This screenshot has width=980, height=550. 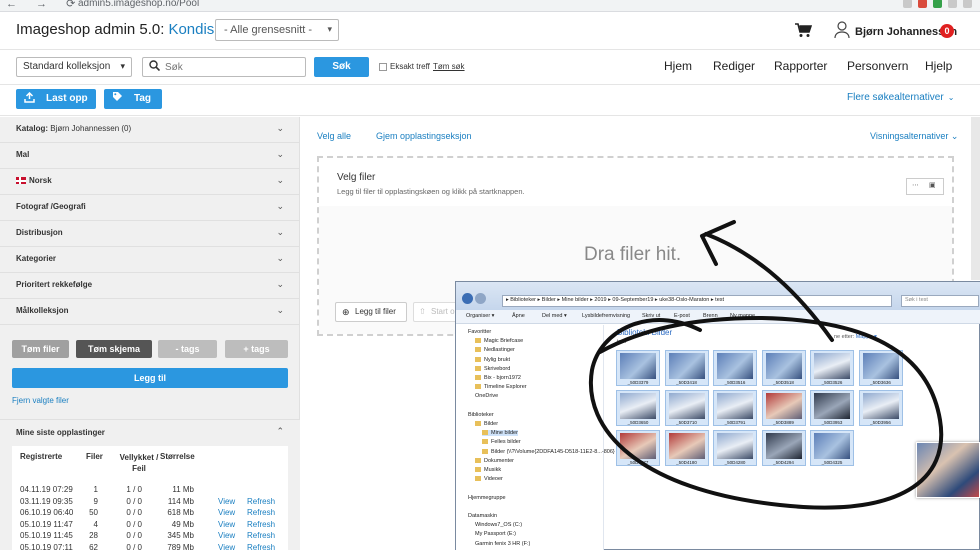 I want to click on upload-button: Last opp, so click(x=56, y=99).